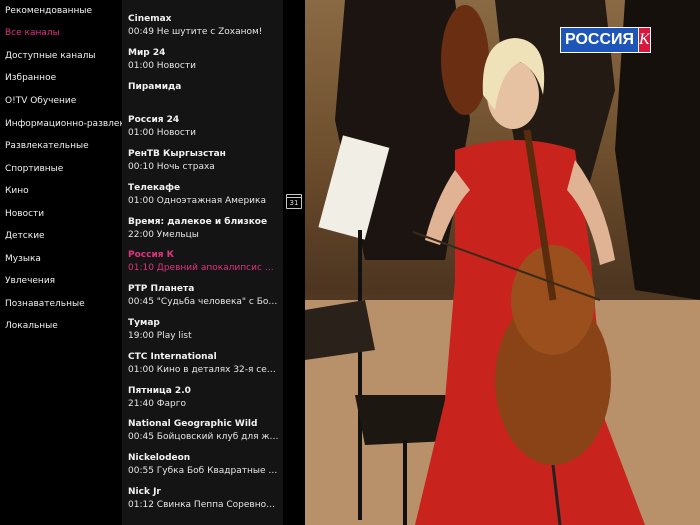 Image resolution: width=700 pixels, height=525 pixels. I want to click on category-item: Увлечения, so click(30, 281).